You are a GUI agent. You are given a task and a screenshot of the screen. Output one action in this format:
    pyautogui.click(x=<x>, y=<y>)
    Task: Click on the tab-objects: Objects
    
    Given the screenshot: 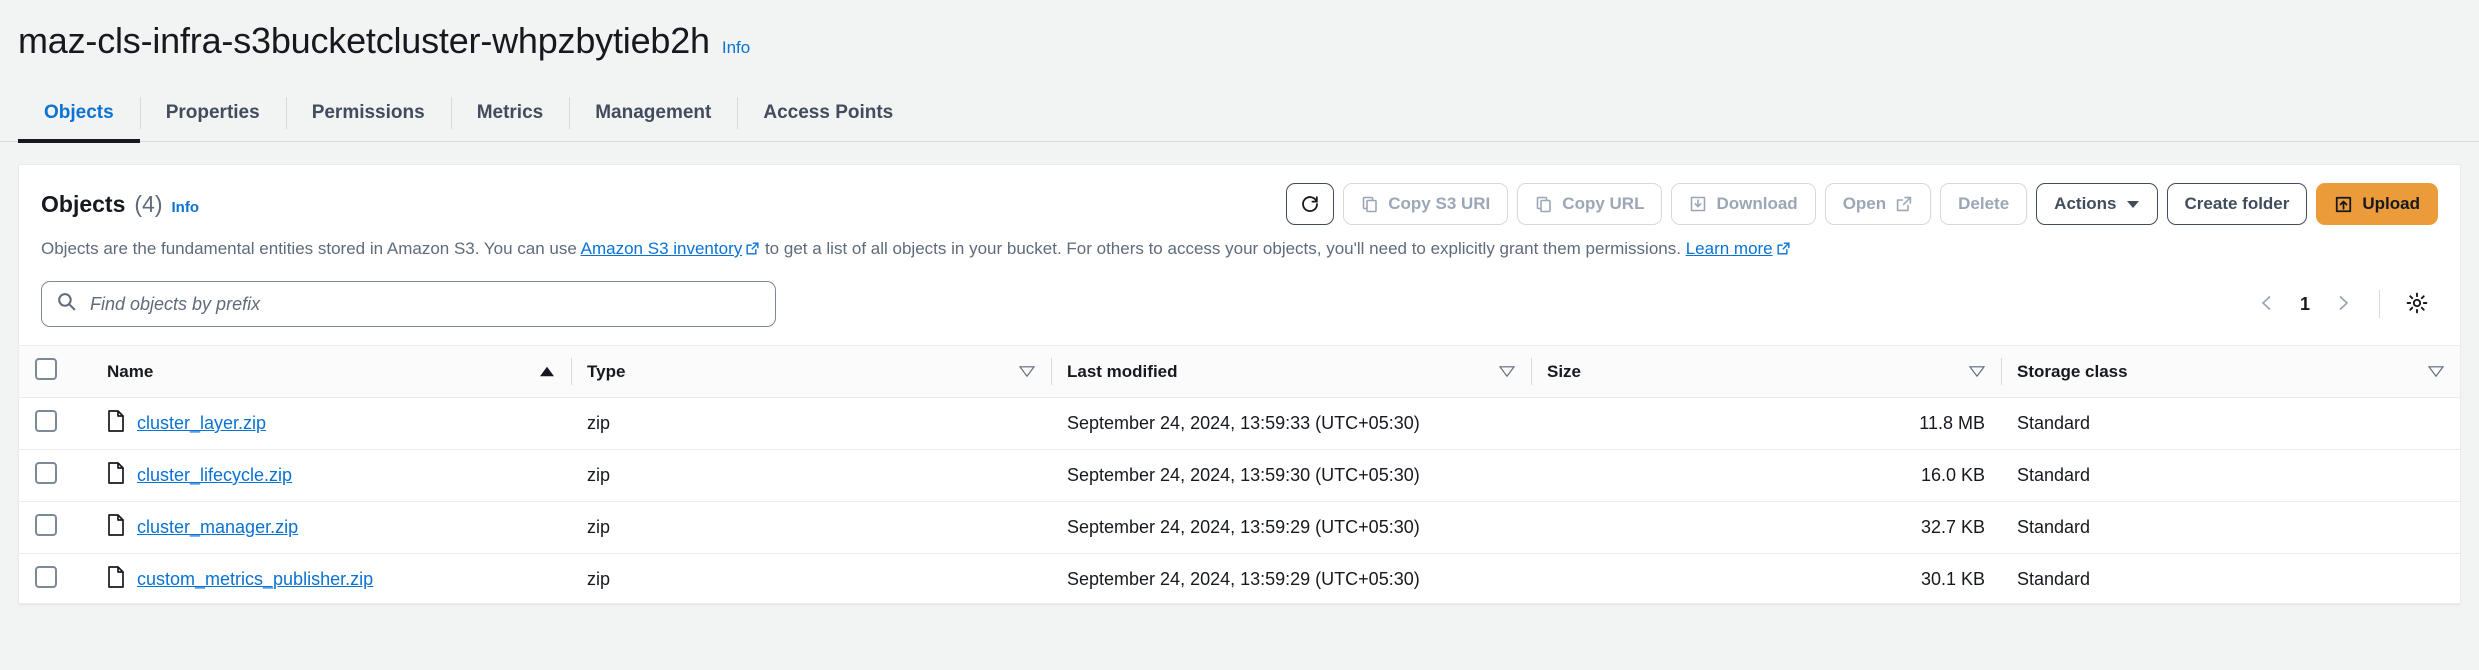 What is the action you would take?
    pyautogui.click(x=79, y=113)
    